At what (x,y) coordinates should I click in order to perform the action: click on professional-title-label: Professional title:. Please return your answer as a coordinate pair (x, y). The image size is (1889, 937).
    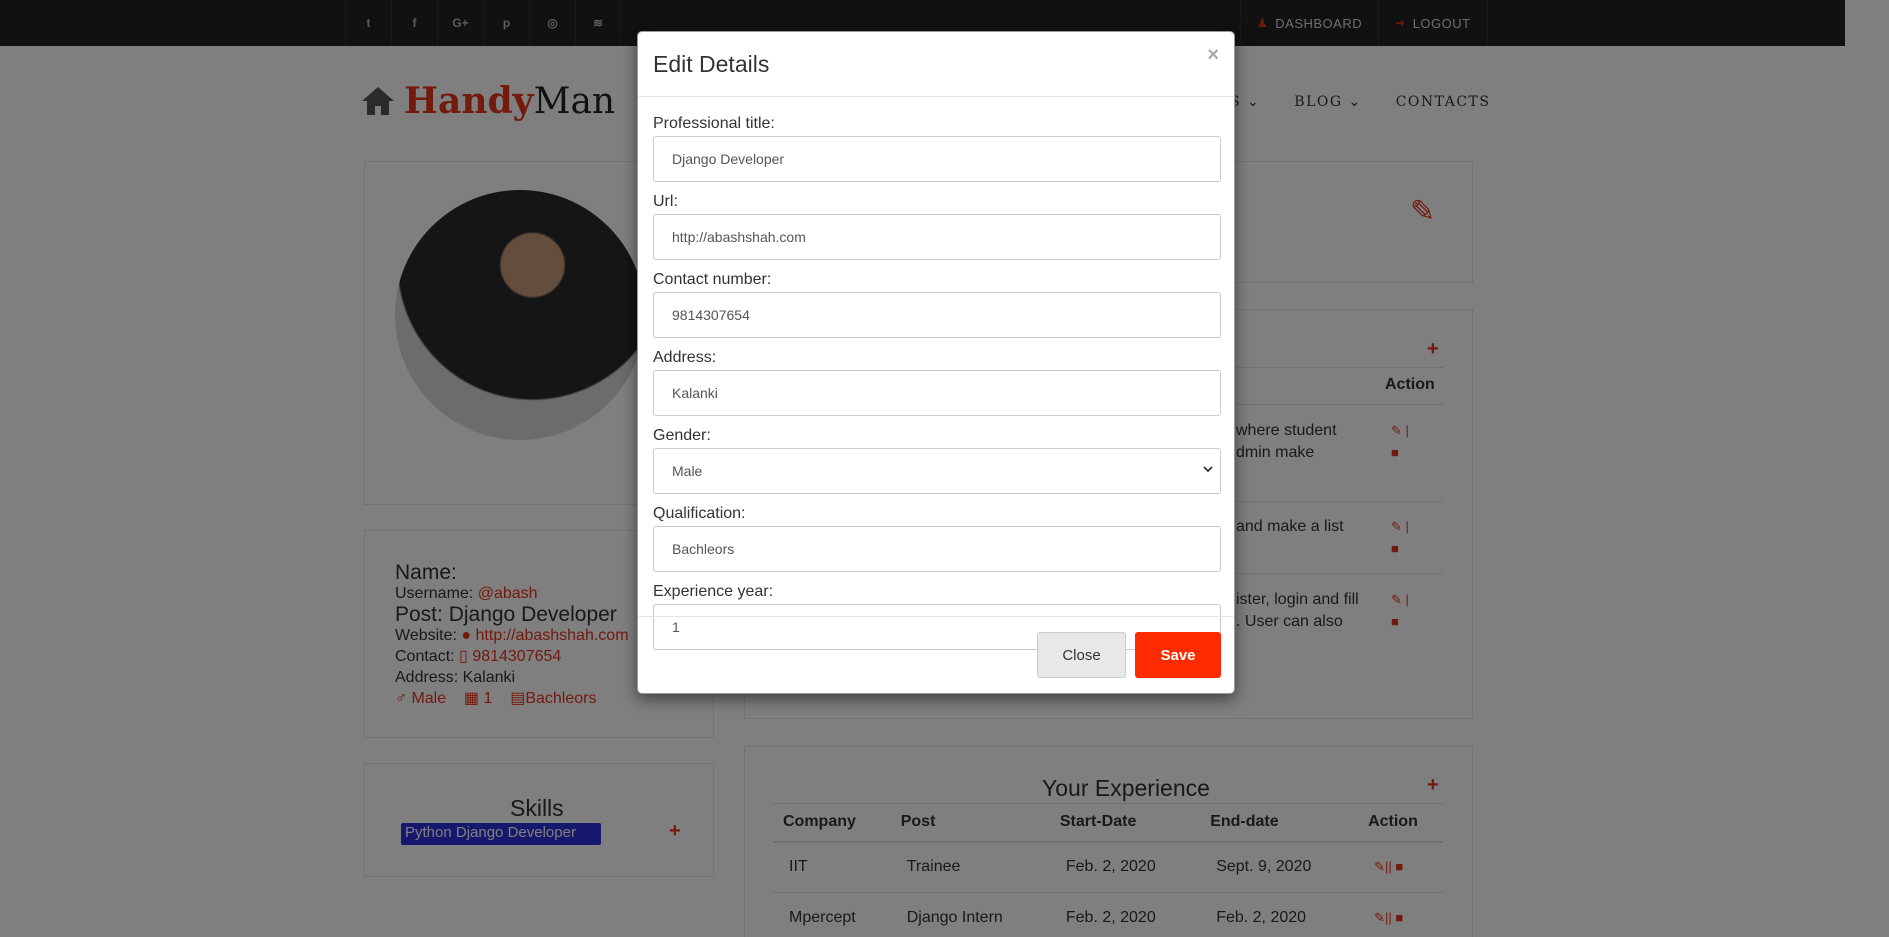
    Looking at the image, I should click on (714, 123).